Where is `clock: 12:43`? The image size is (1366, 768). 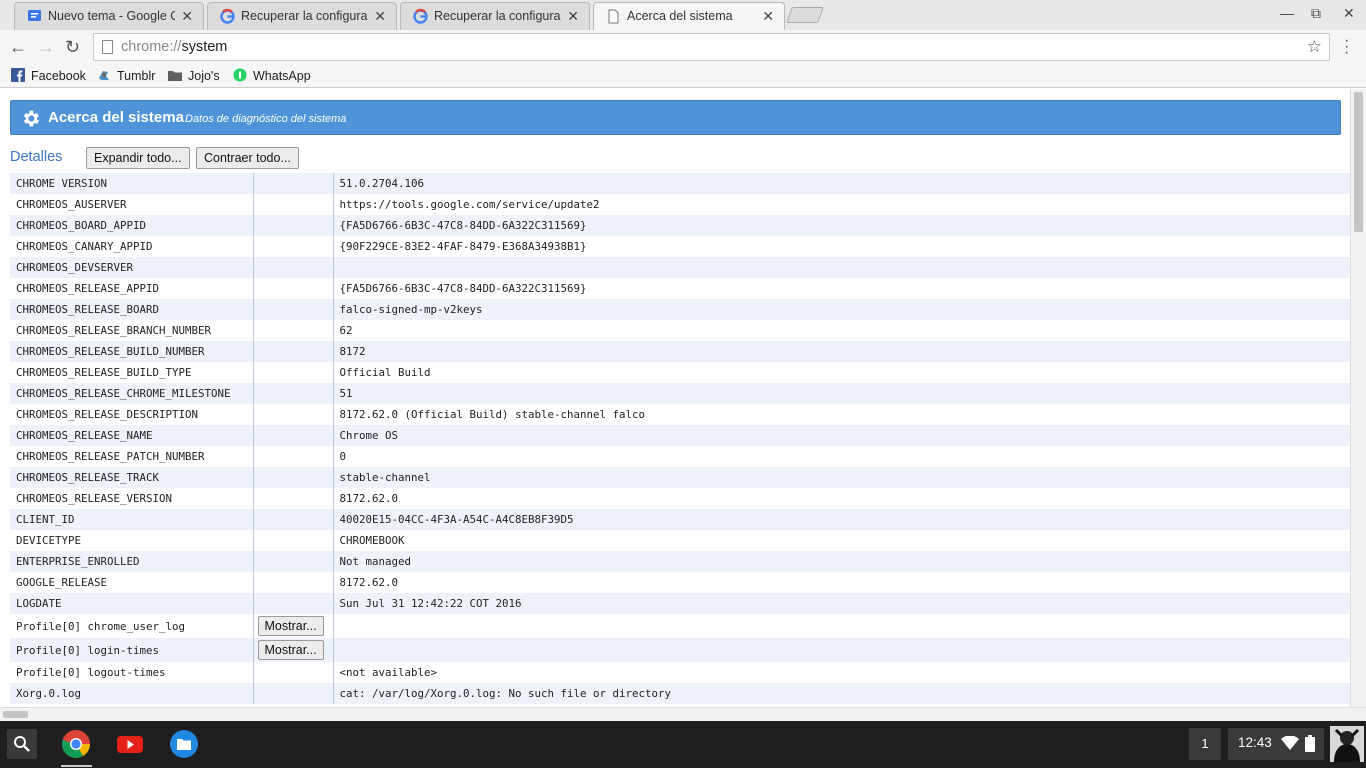 clock: 12:43 is located at coordinates (1255, 742).